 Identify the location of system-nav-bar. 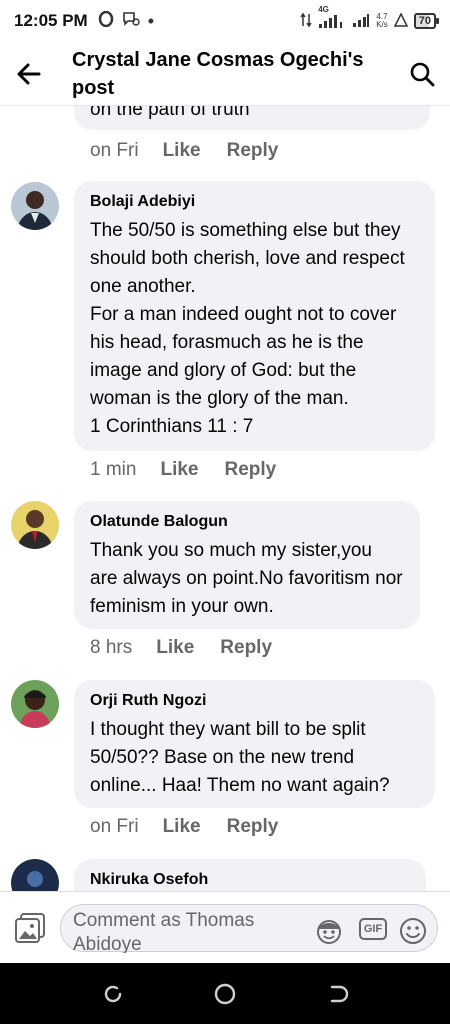
(225, 993).